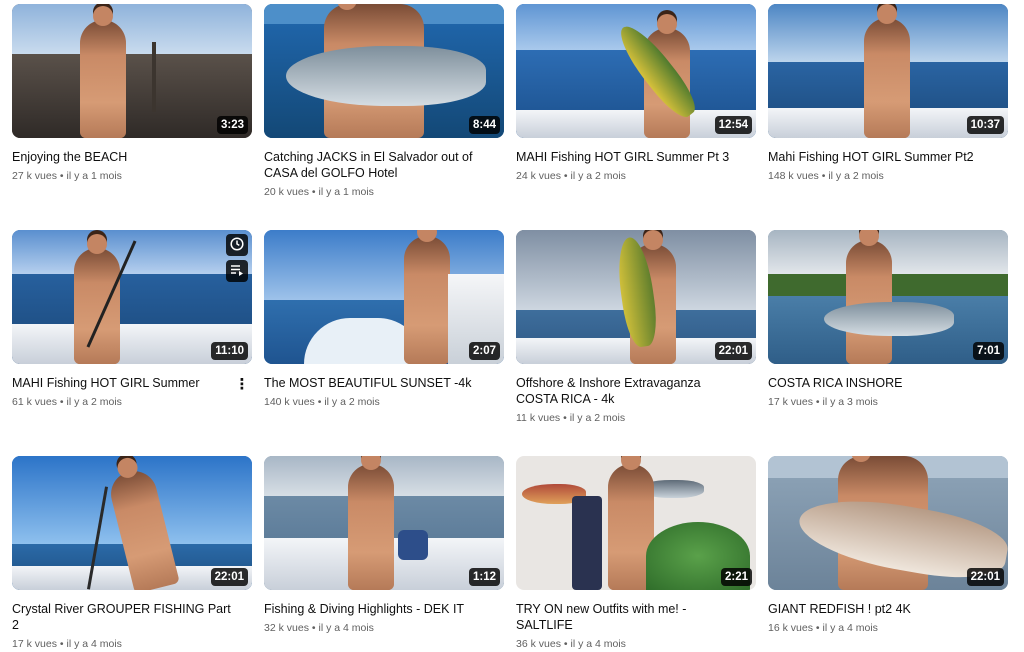  What do you see at coordinates (132, 71) in the screenshot?
I see `video-thumbnail: 3:23` at bounding box center [132, 71].